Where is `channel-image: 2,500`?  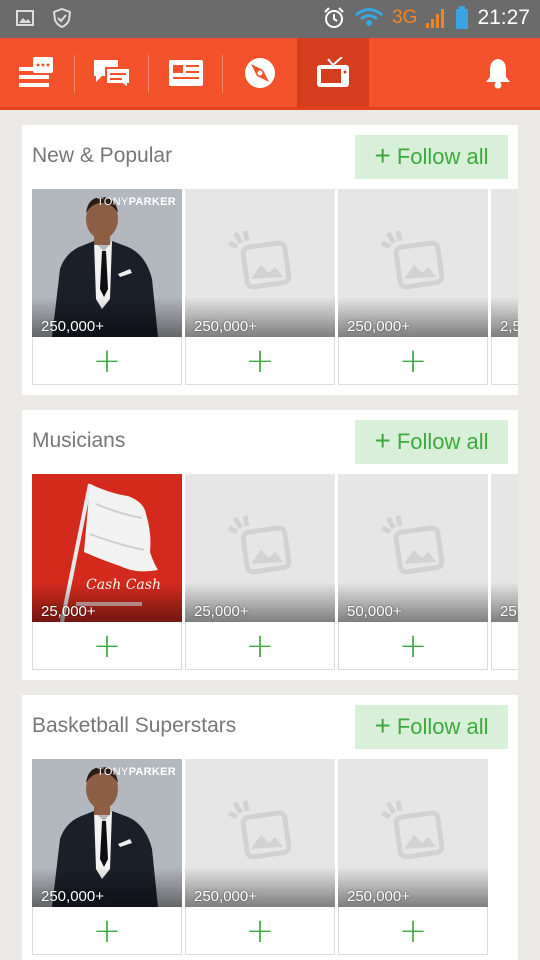 channel-image: 2,500 is located at coordinates (504, 263).